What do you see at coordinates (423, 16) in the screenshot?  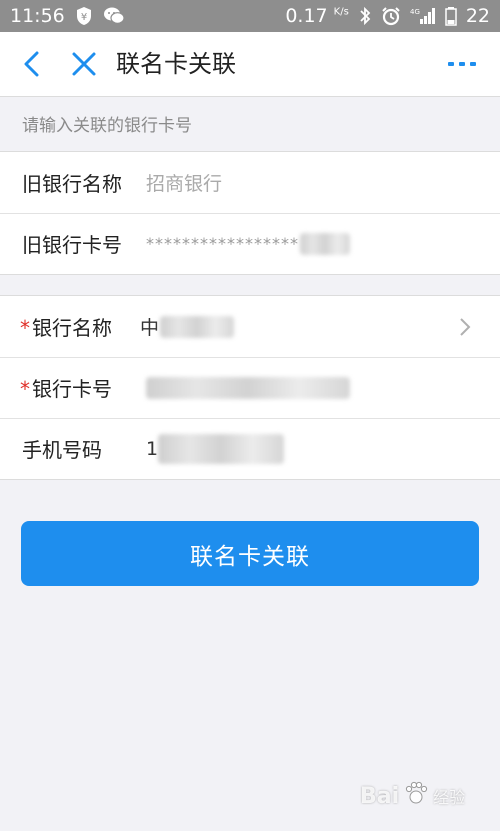 I see `signal-icon: 4G` at bounding box center [423, 16].